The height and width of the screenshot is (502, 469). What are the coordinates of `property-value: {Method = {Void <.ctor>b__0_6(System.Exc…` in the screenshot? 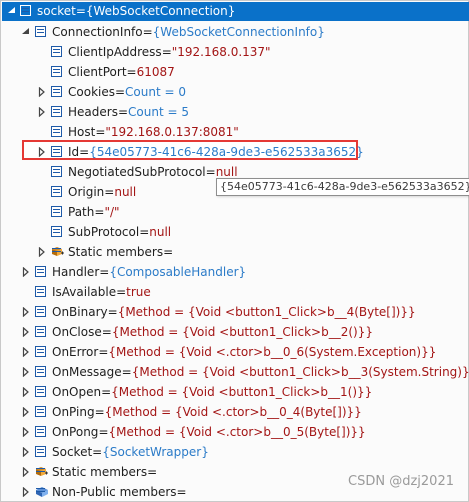 It's located at (272, 352).